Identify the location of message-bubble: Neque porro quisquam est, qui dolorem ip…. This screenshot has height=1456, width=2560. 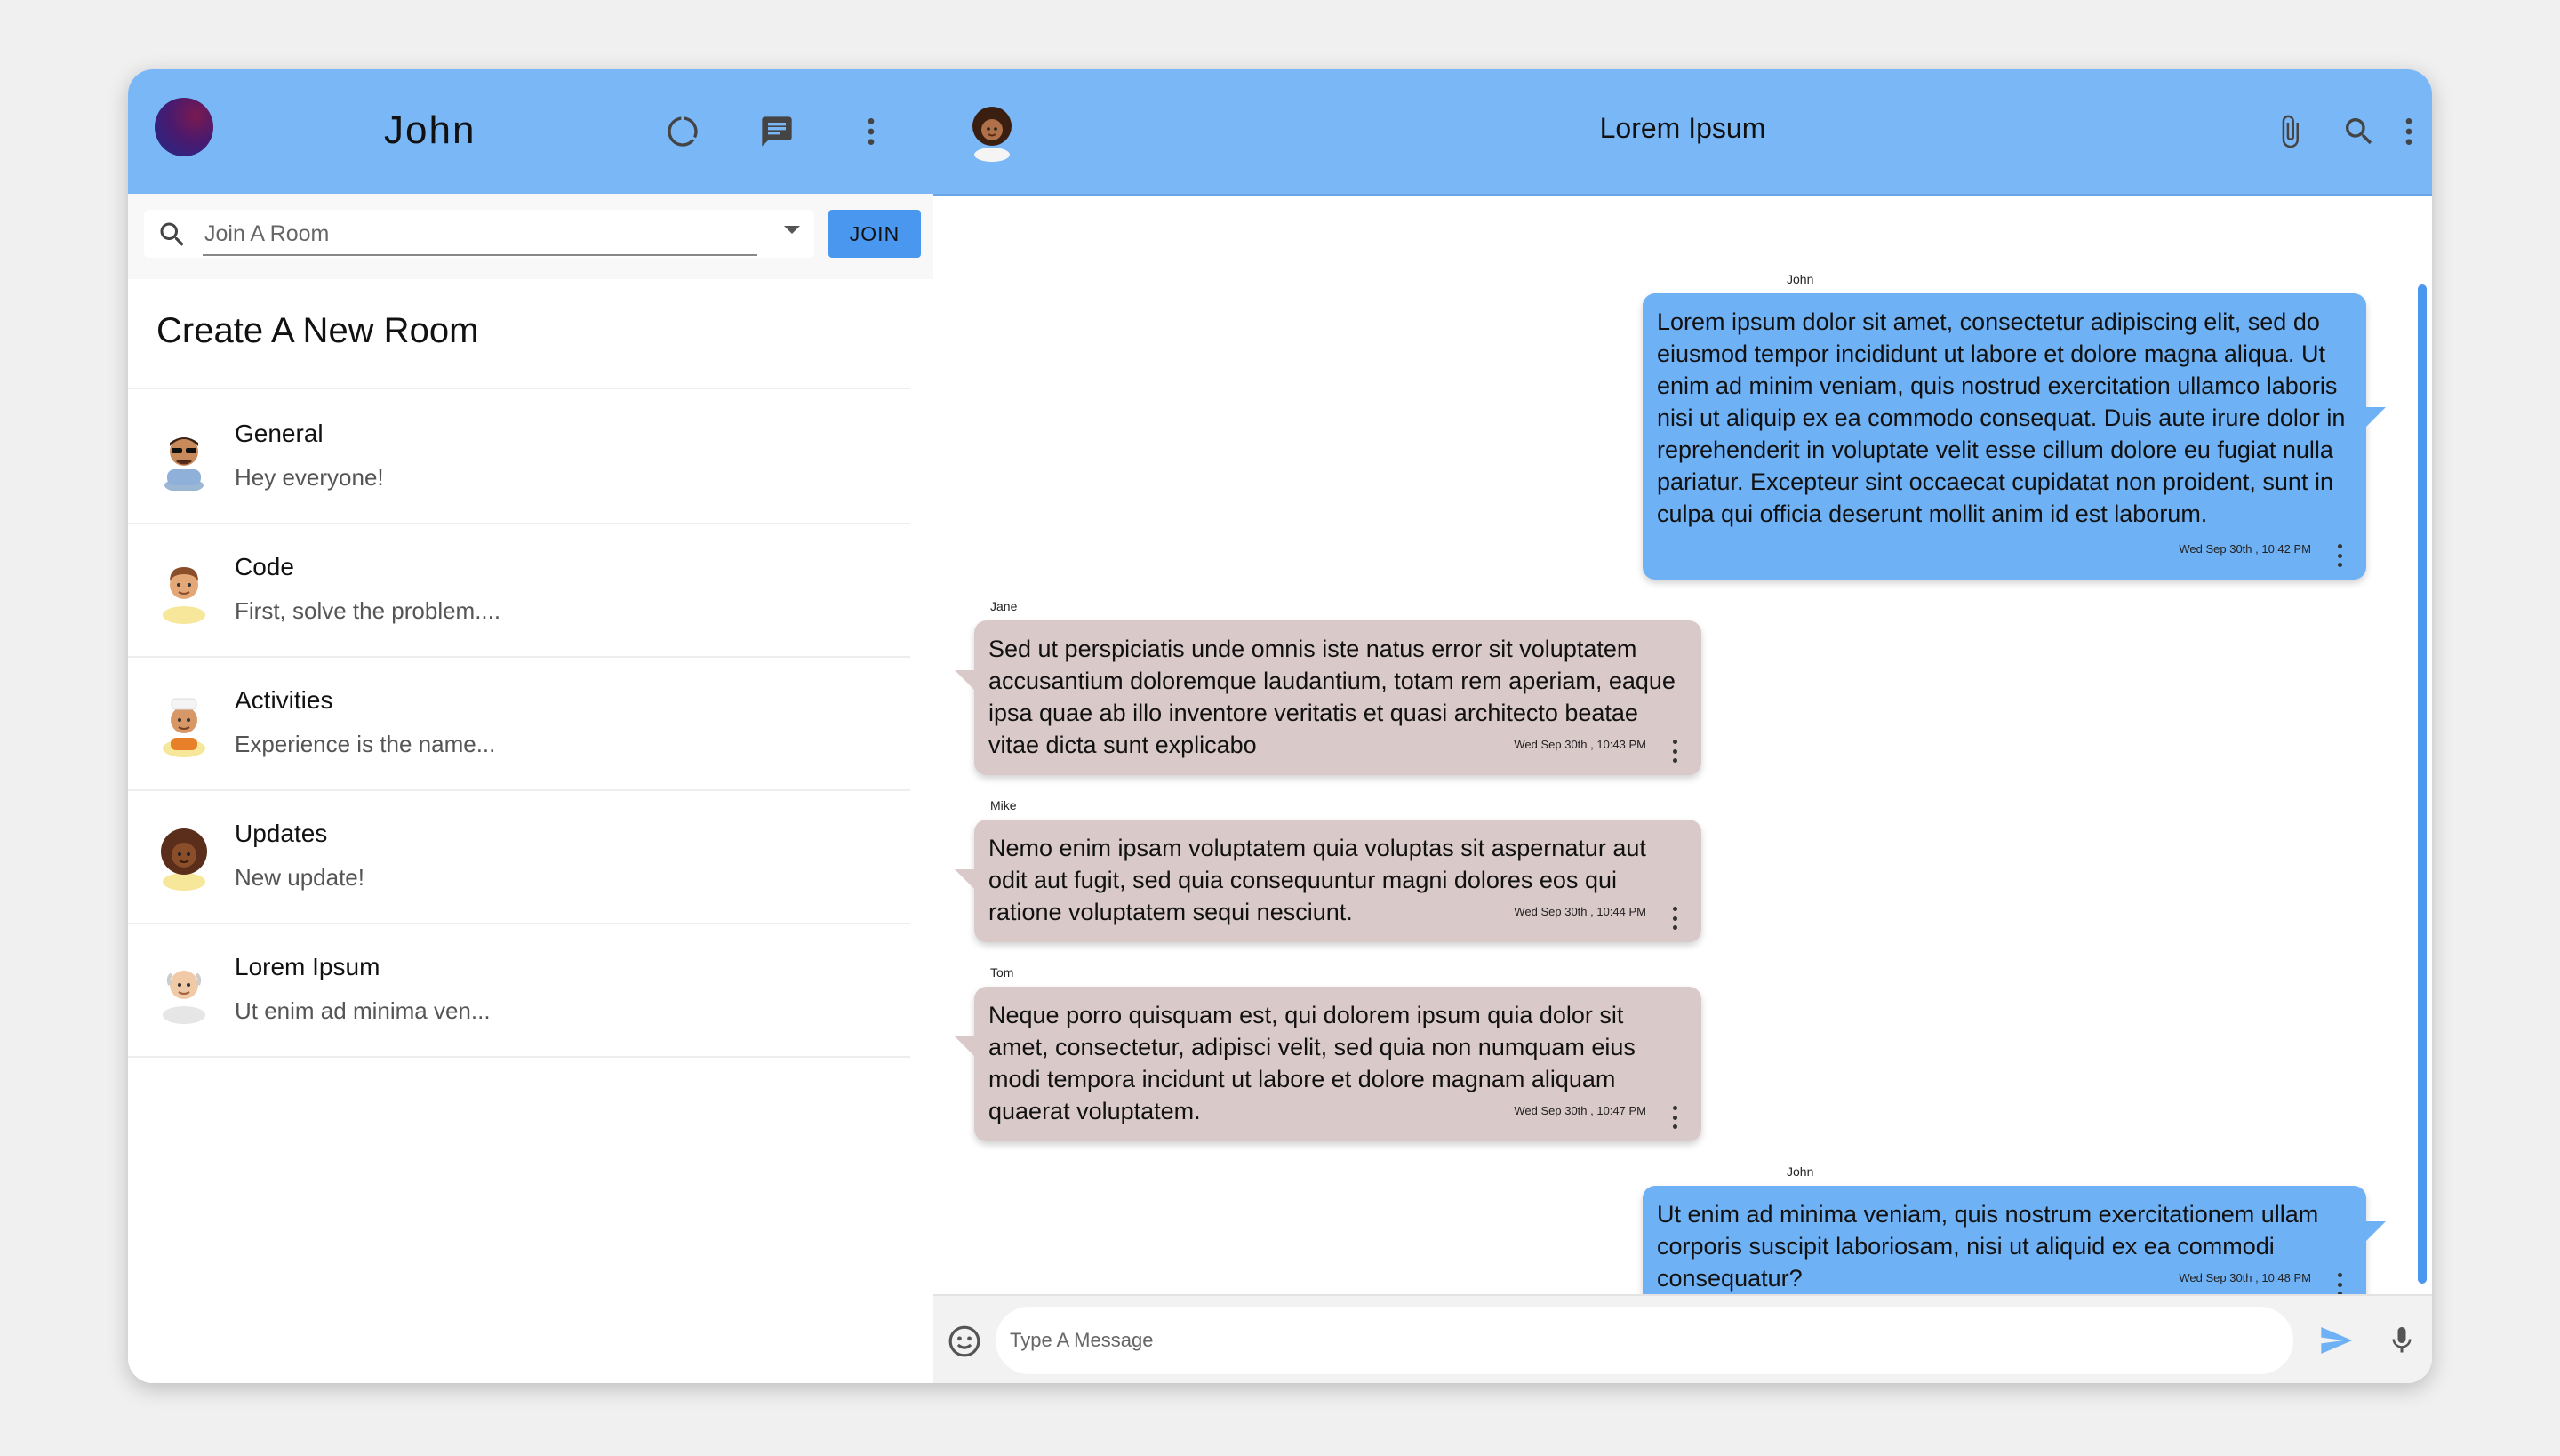
(1328, 1064).